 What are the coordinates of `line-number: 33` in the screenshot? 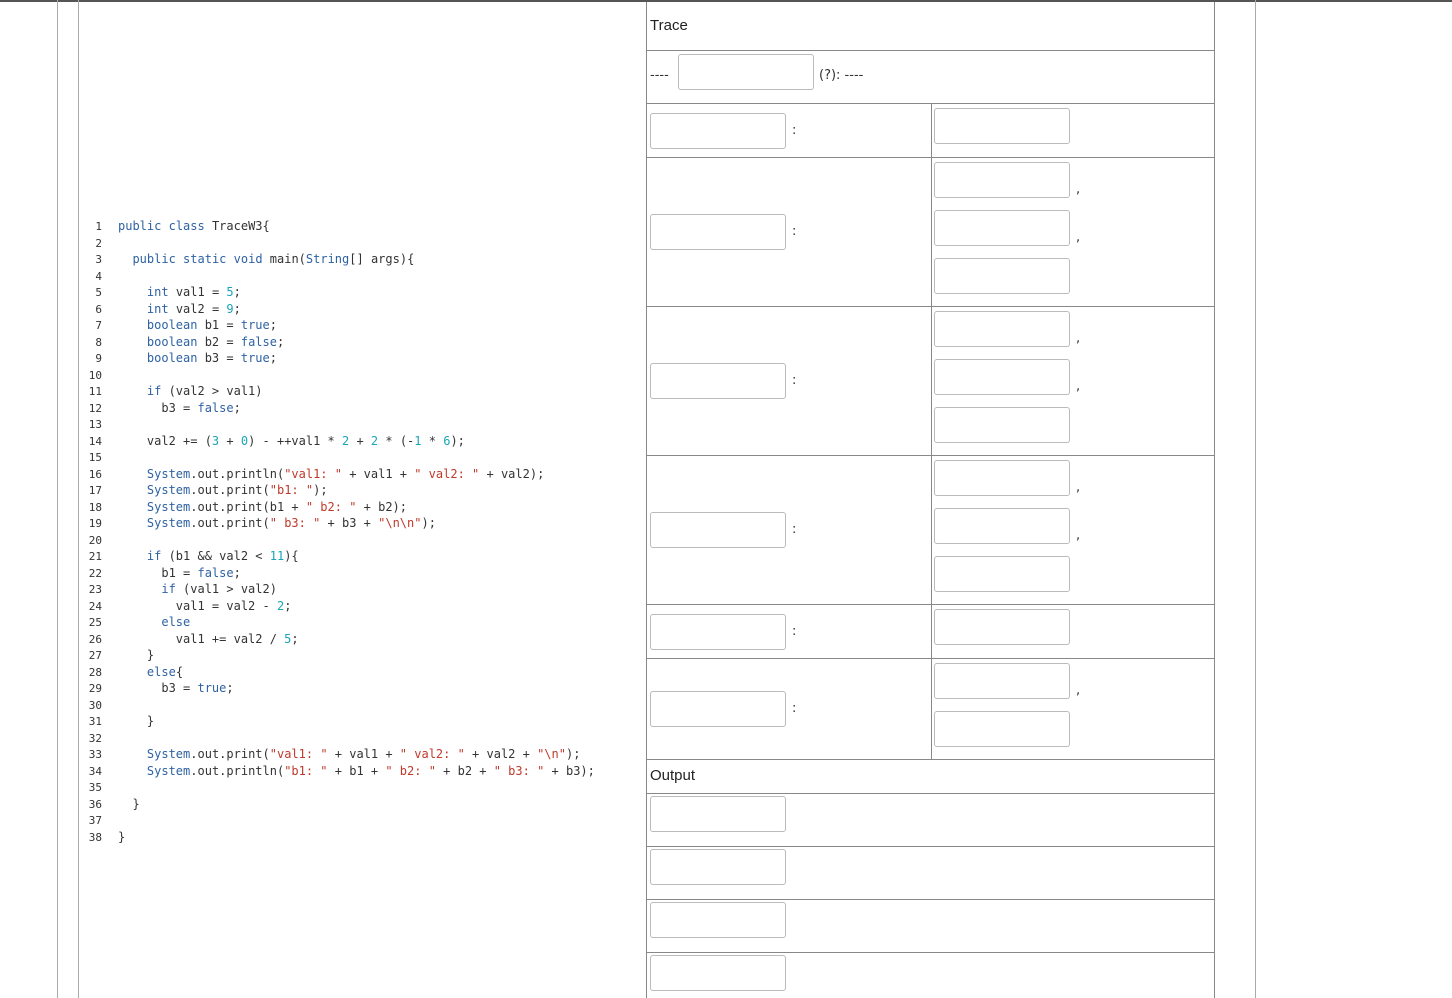 It's located at (95, 754).